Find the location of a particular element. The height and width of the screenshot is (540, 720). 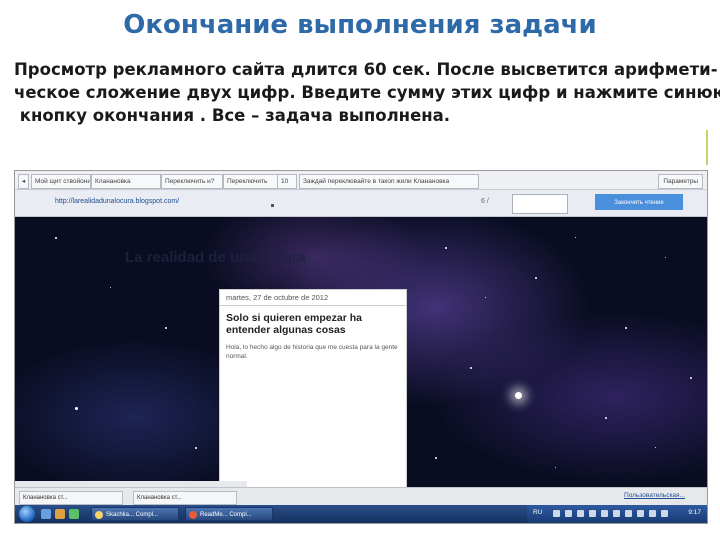

loading-icon is located at coordinates (272, 205).